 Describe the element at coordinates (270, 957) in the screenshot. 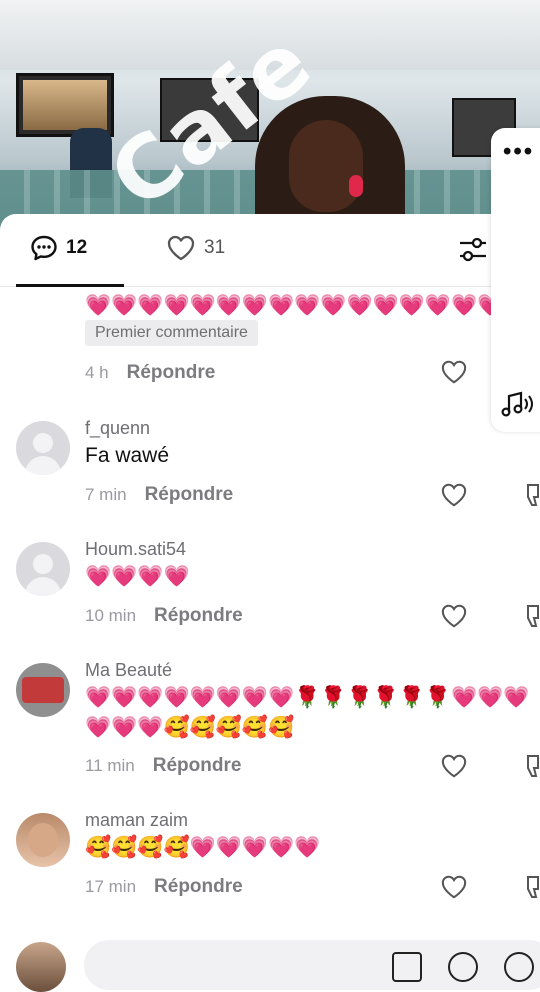

I see `comment-input-bar` at that location.